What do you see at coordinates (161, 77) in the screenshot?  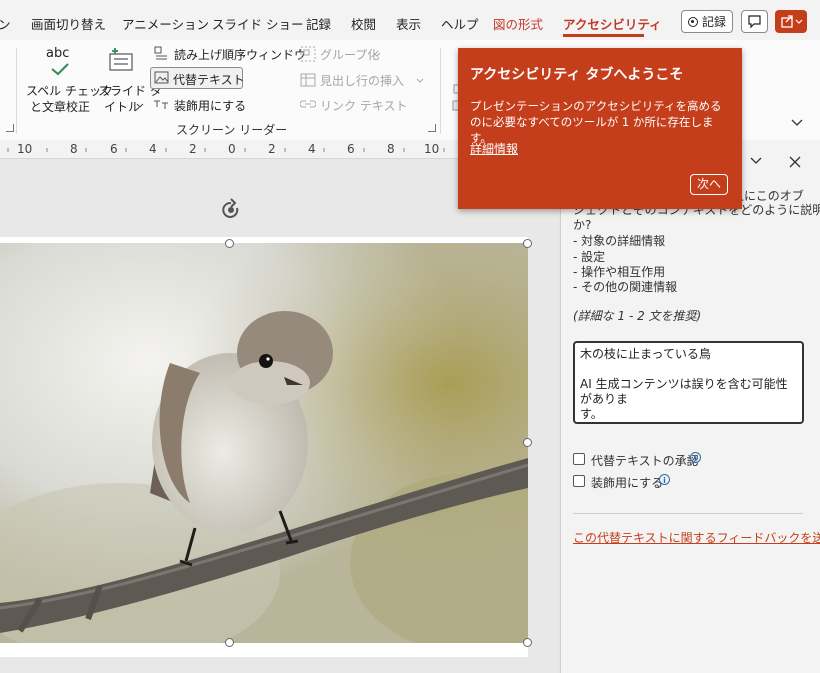 I see `alt-text-icon` at bounding box center [161, 77].